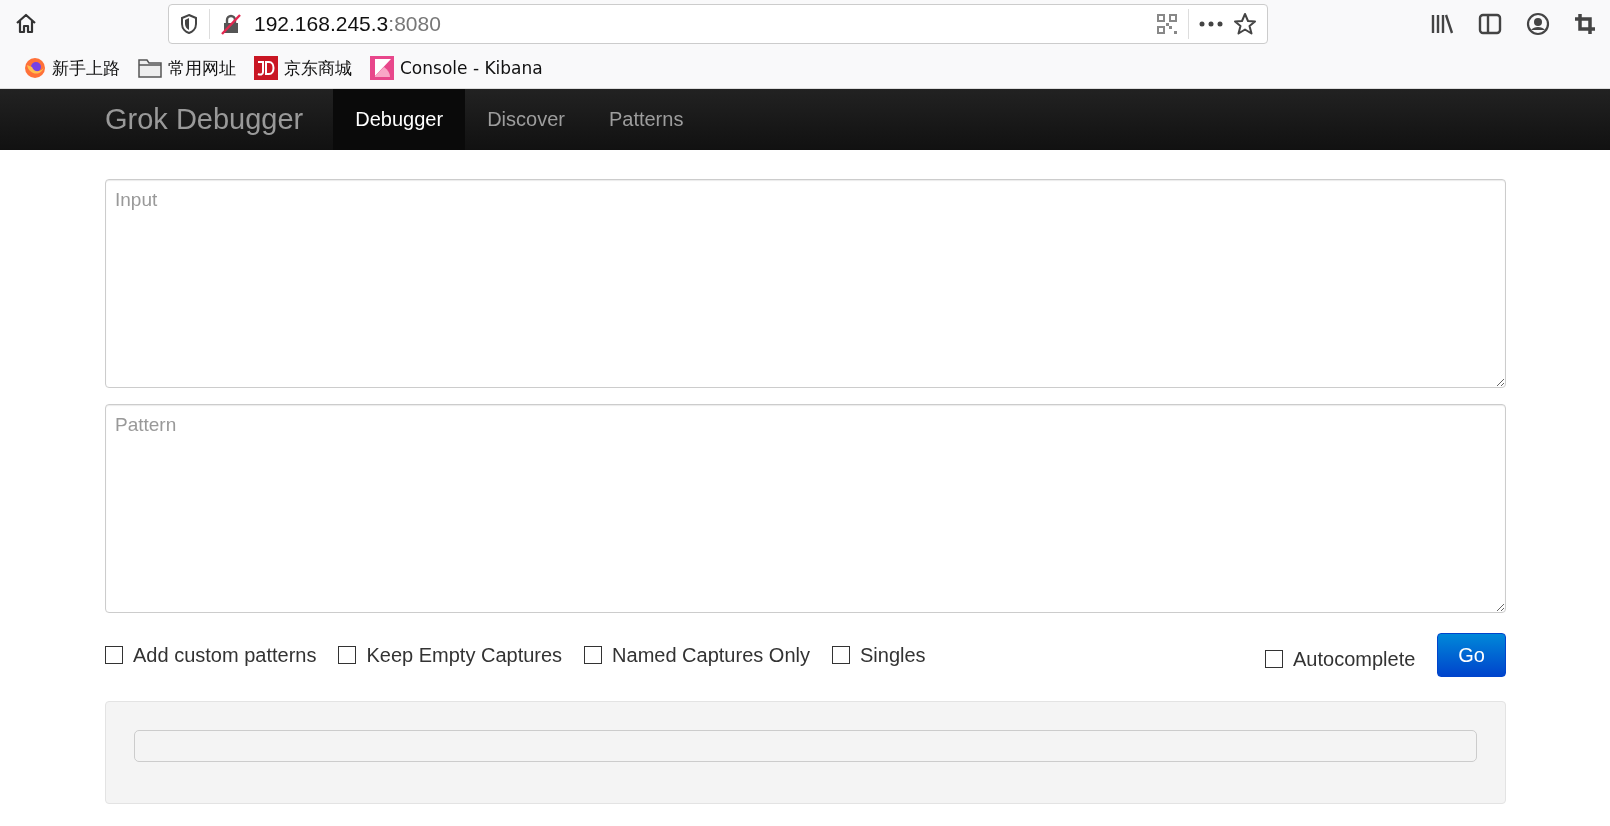  Describe the element at coordinates (204, 119) in the screenshot. I see `brand-title: Grok Debugger` at that location.